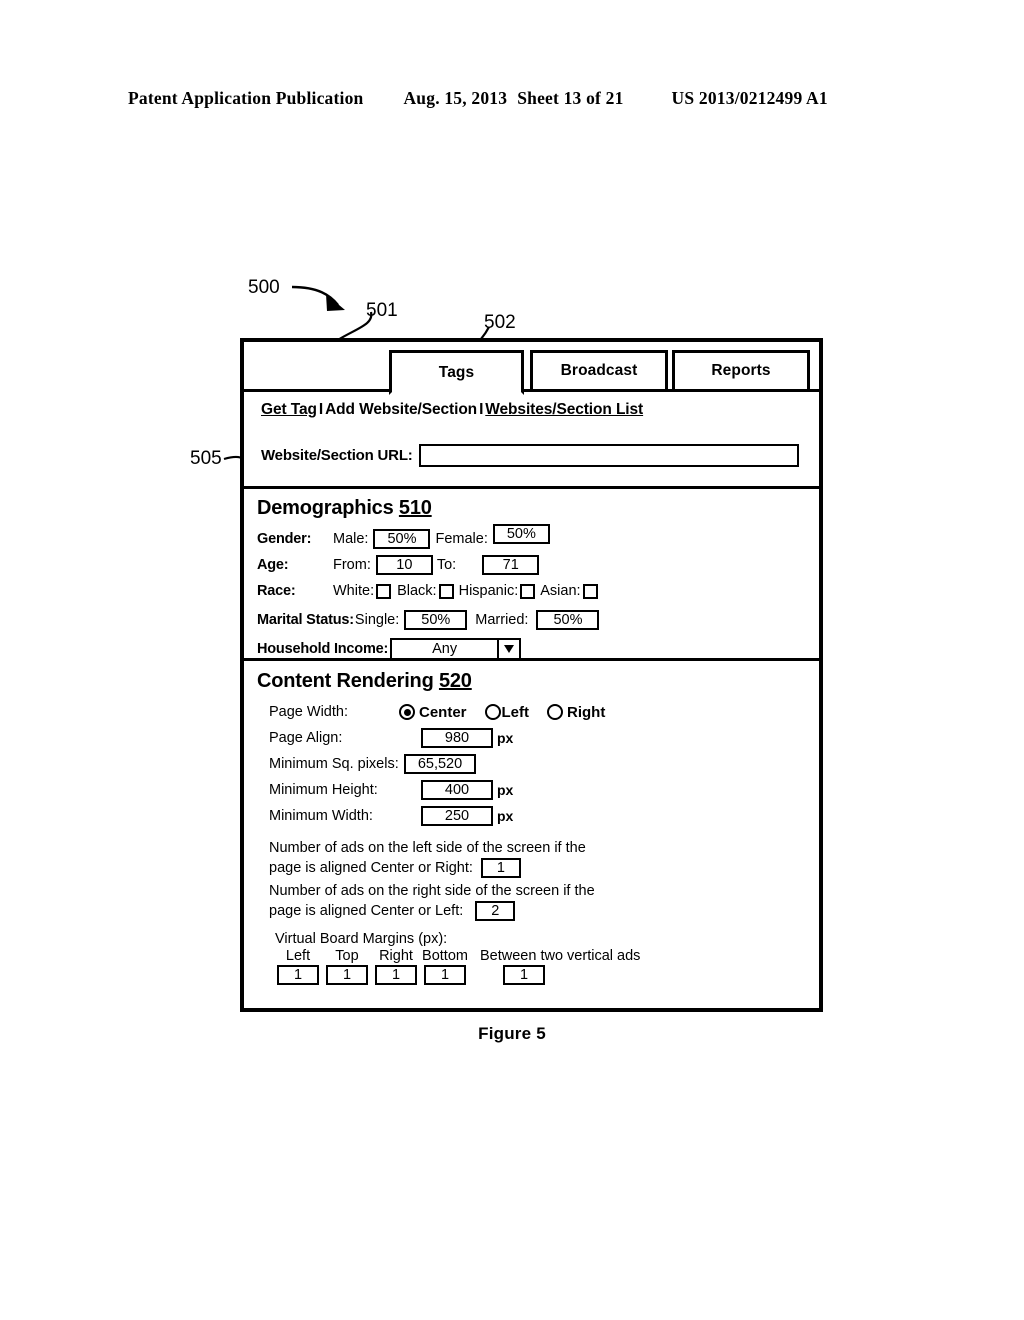  What do you see at coordinates (505, 738) in the screenshot?
I see `page-align-unit: px` at bounding box center [505, 738].